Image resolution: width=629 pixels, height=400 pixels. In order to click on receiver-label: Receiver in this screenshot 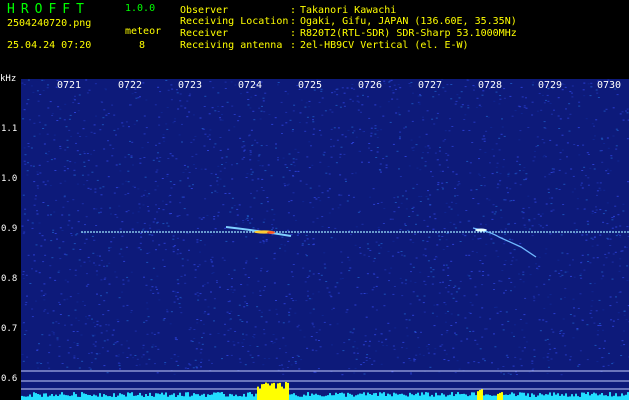, I will do `click(204, 33)`.